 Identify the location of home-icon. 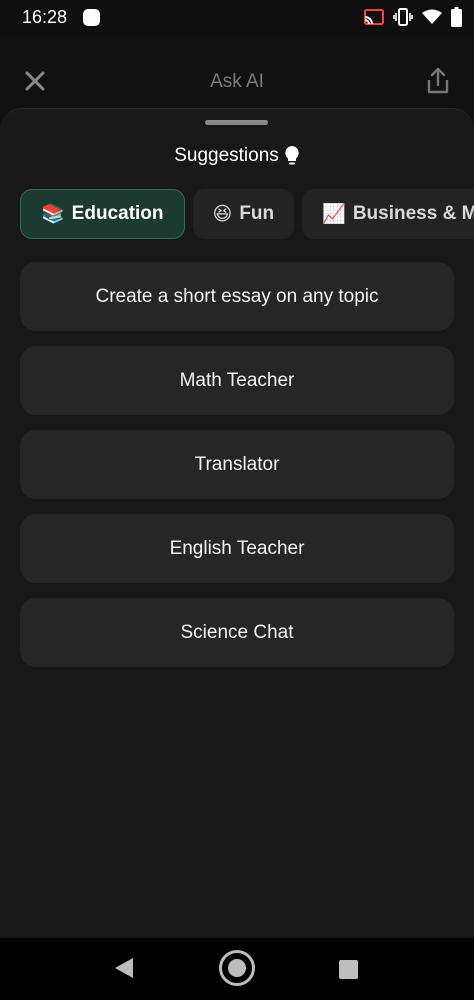
(237, 968).